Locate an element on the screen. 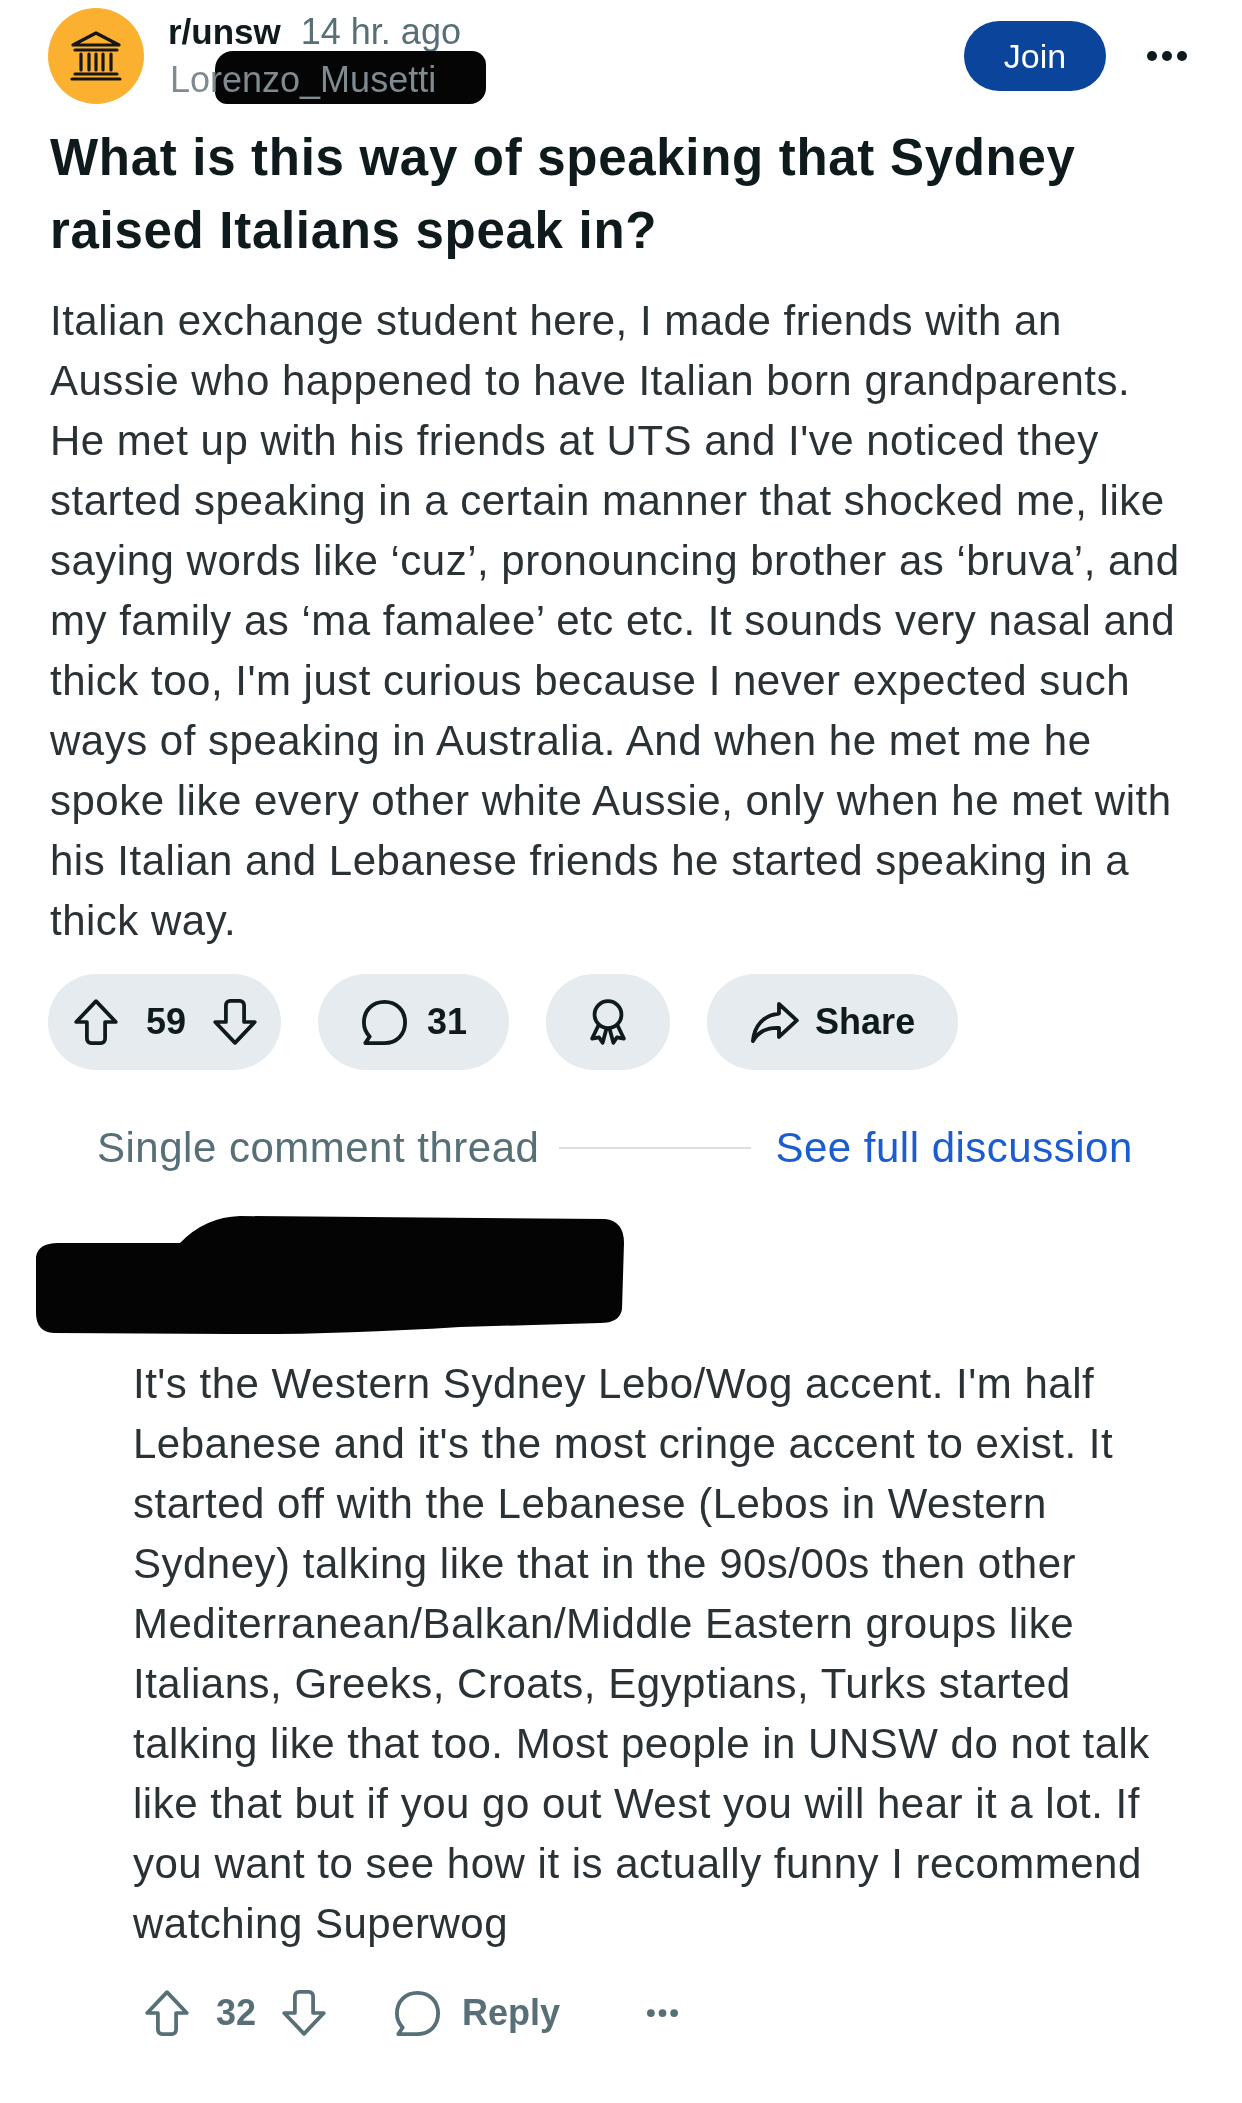 The height and width of the screenshot is (2103, 1242). more-icon is located at coordinates (1167, 56).